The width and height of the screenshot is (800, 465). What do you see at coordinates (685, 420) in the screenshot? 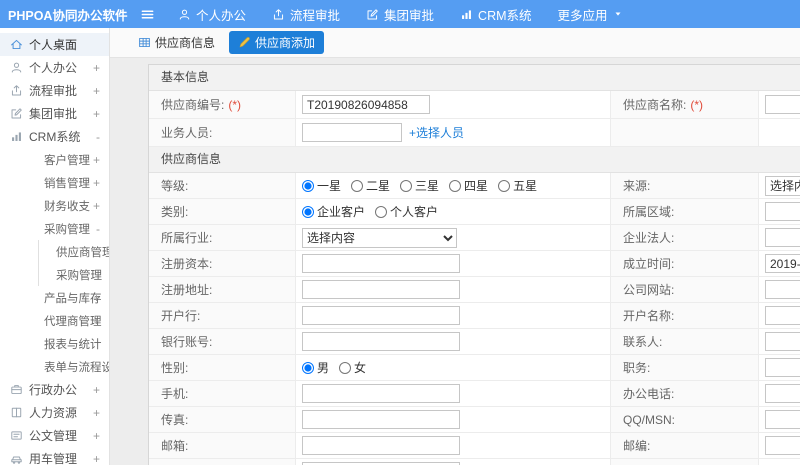
I see `qq-msn-label: QQ/MSN:` at bounding box center [685, 420].